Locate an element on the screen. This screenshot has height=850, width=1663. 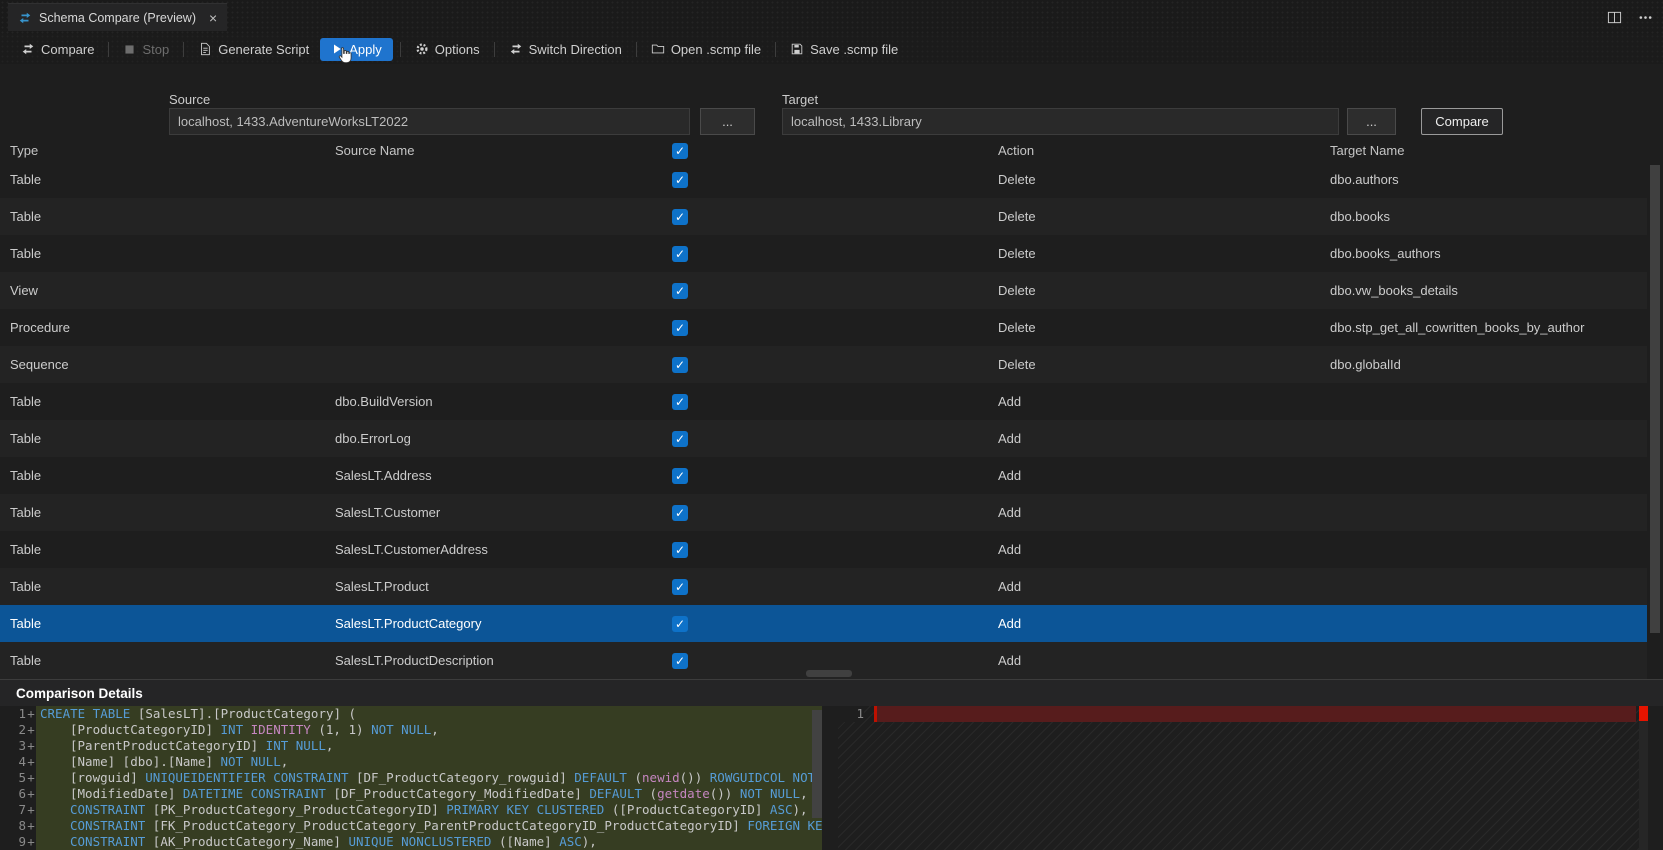
options-button: Options is located at coordinates (447, 49).